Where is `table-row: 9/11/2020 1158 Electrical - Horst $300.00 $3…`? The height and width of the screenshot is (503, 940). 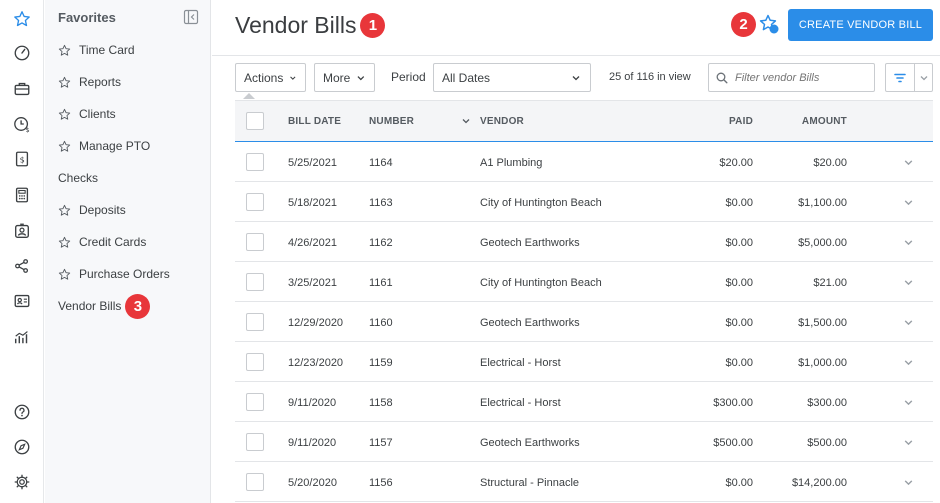 table-row: 9/11/2020 1158 Electrical - Horst $300.00 $3… is located at coordinates (584, 402).